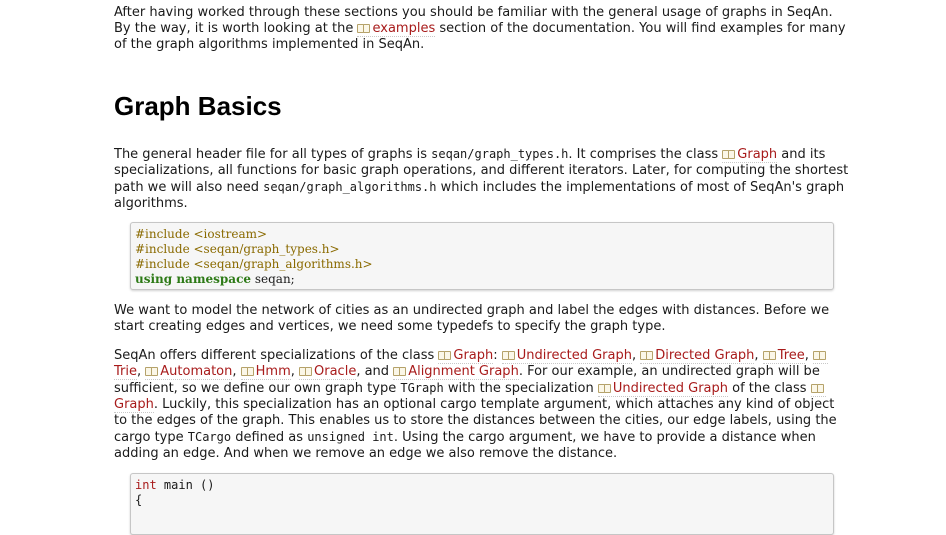  What do you see at coordinates (757, 154) in the screenshot?
I see `graph-link-label: Graph` at bounding box center [757, 154].